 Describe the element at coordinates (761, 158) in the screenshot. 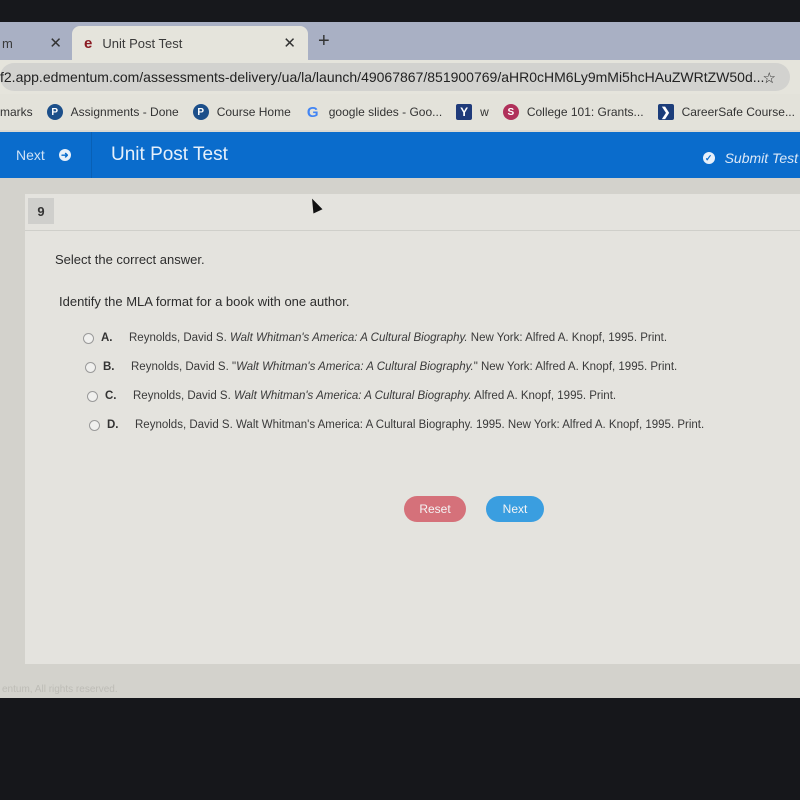

I see `submit-test-label: Submit Test` at that location.